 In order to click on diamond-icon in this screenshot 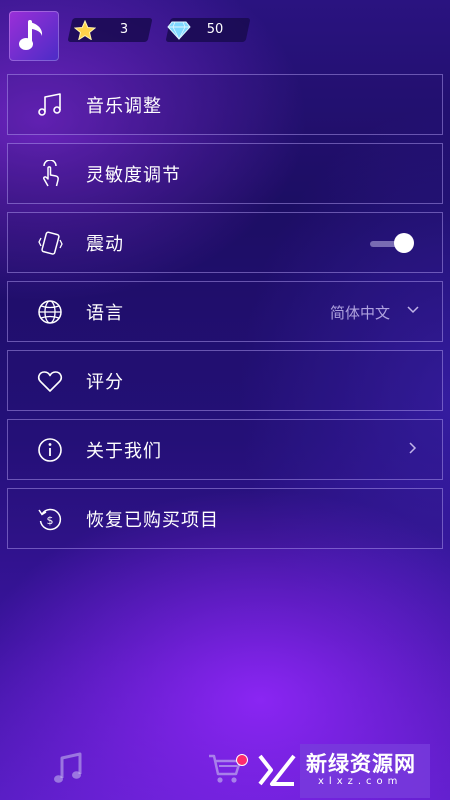, I will do `click(179, 30)`.